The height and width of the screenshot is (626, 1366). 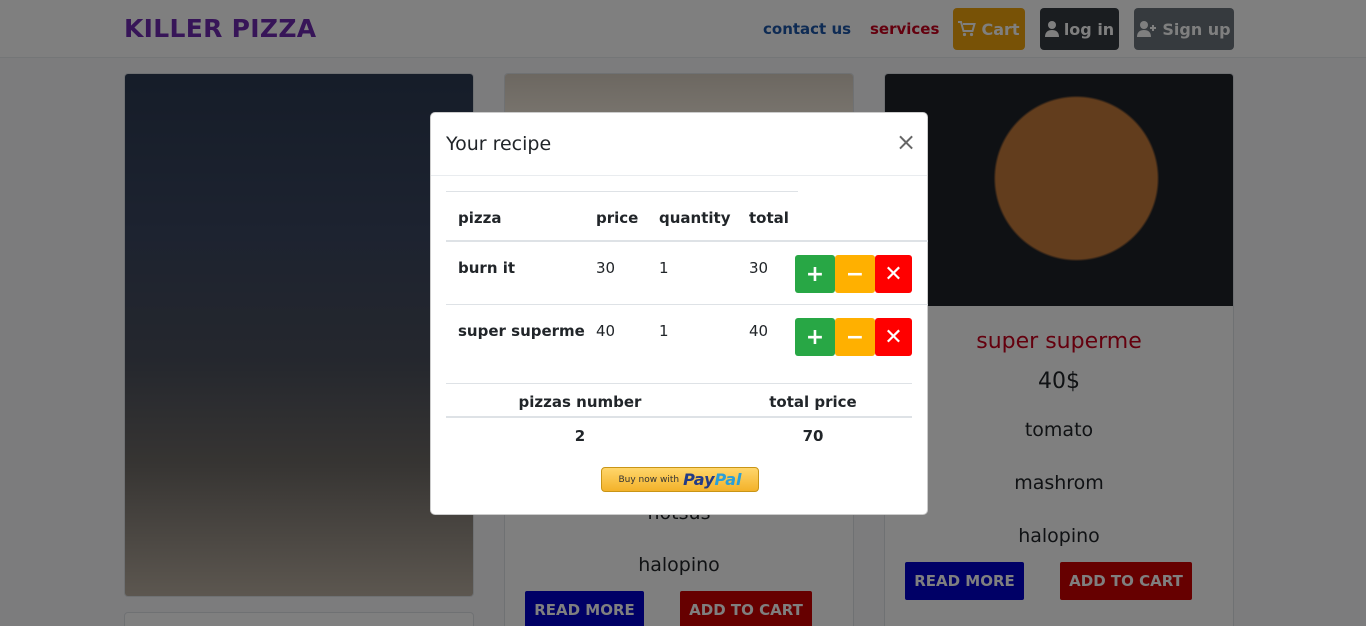 I want to click on modal-header: Your recipe ×, so click(x=679, y=144).